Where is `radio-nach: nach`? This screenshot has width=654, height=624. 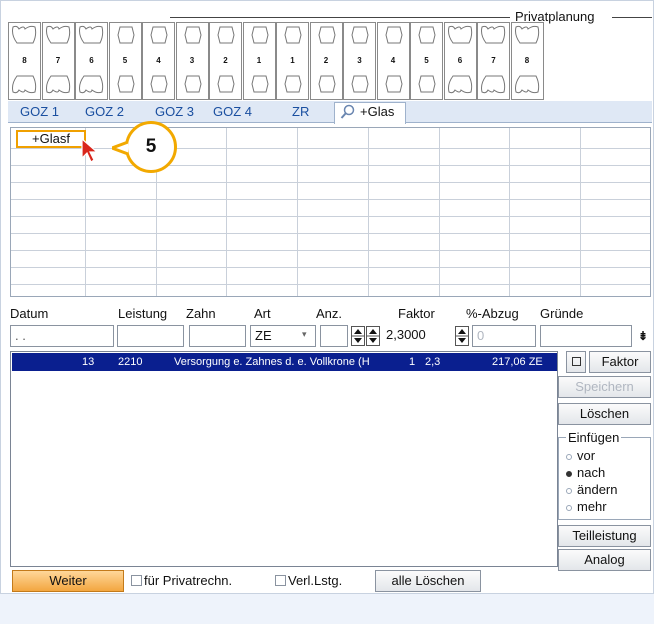 radio-nach: nach is located at coordinates (585, 472).